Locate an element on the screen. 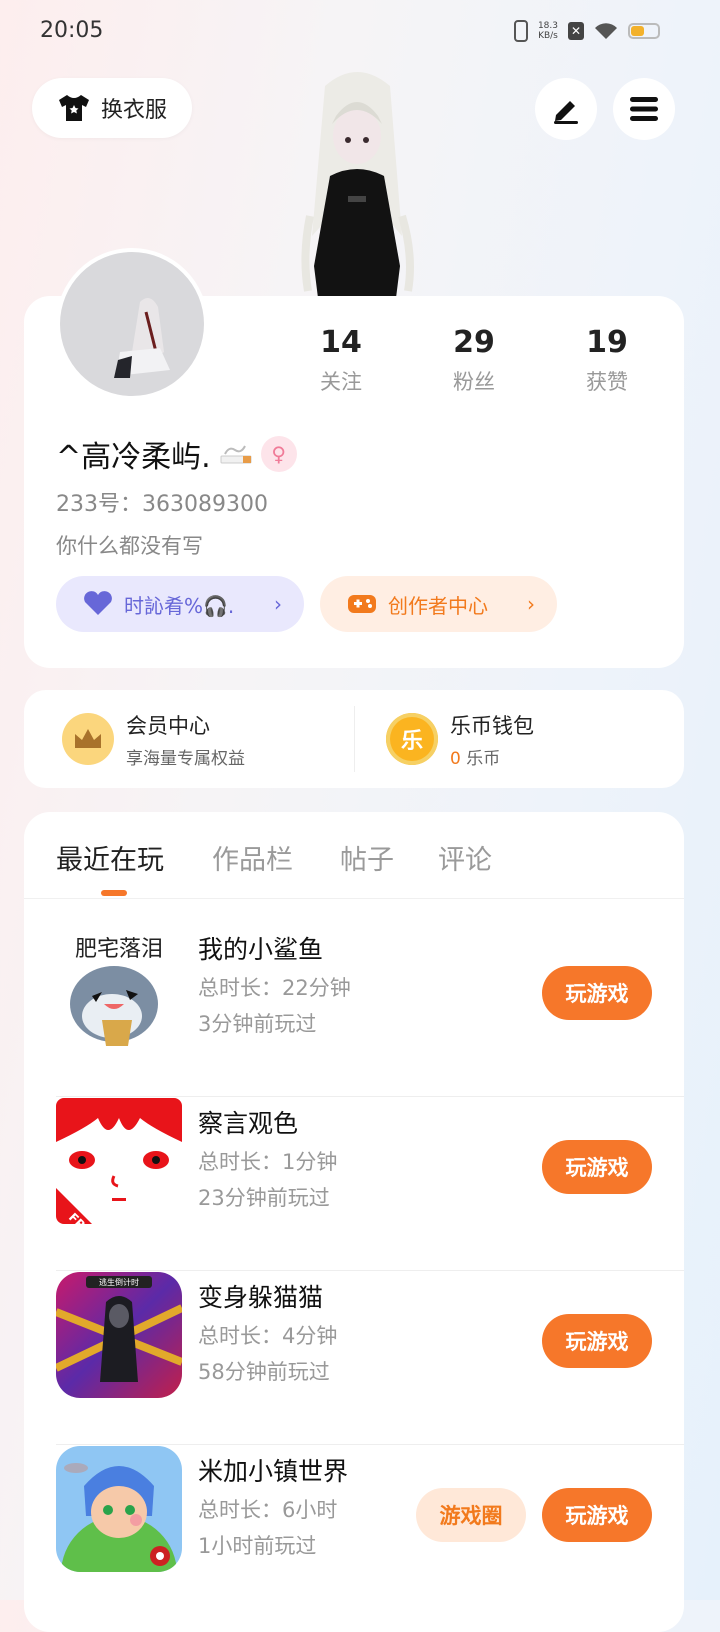 The height and width of the screenshot is (1632, 720). stat-following: 14 关注 is located at coordinates (341, 360).